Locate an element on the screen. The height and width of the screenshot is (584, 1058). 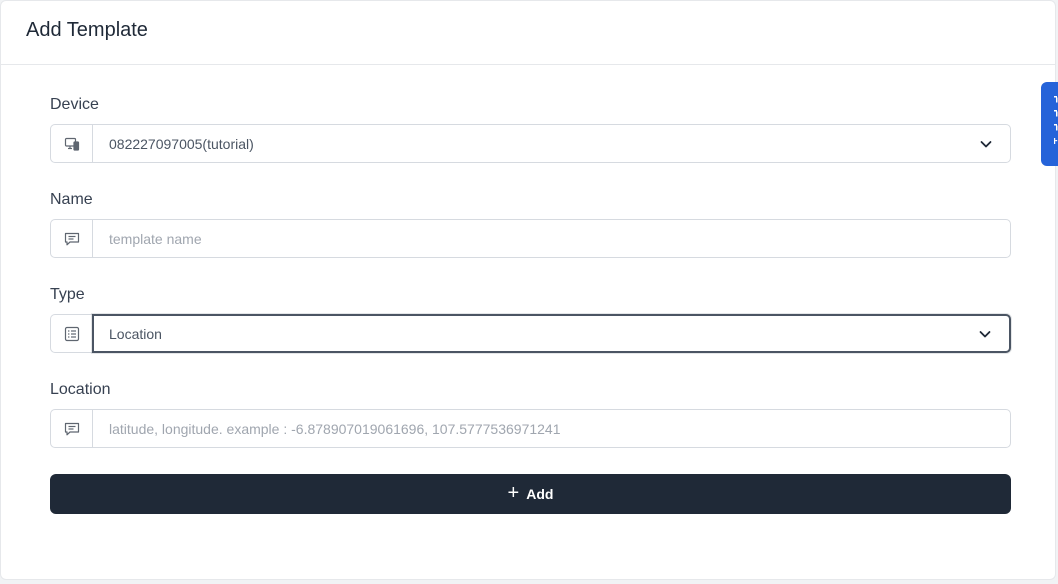
type-input-group: Location is located at coordinates (530, 333).